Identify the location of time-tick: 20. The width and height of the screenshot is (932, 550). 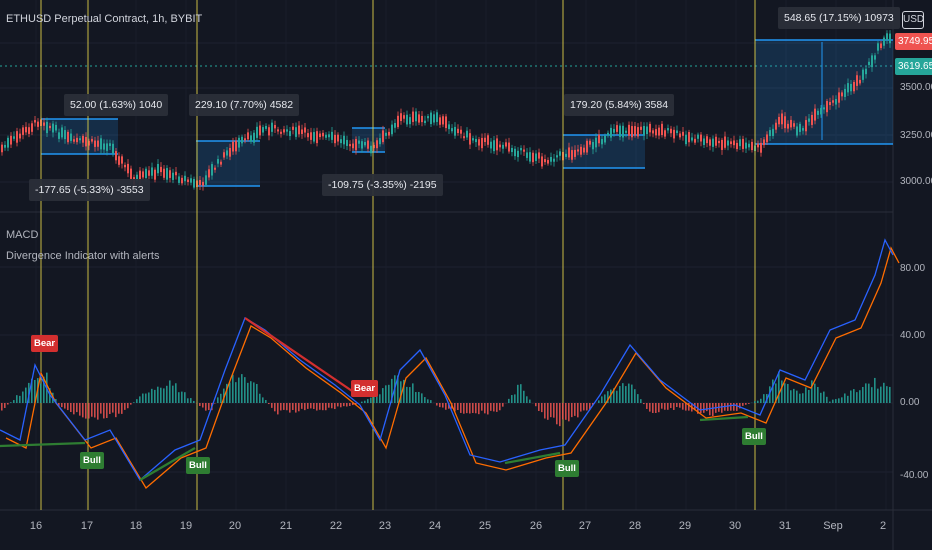
(235, 526).